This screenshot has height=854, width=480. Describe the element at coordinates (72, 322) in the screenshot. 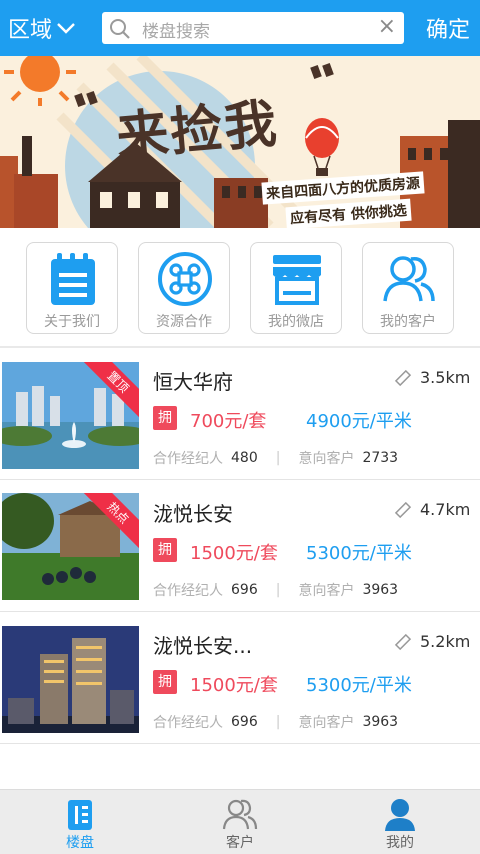

I see `about-us-label: 关于我们` at that location.